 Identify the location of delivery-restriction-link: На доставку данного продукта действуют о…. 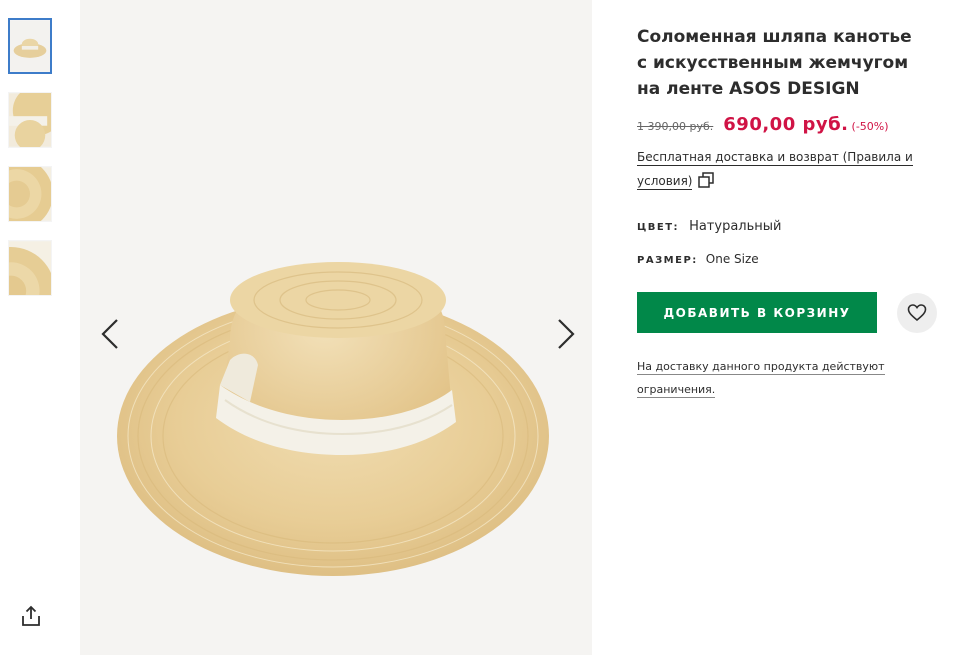
(761, 379).